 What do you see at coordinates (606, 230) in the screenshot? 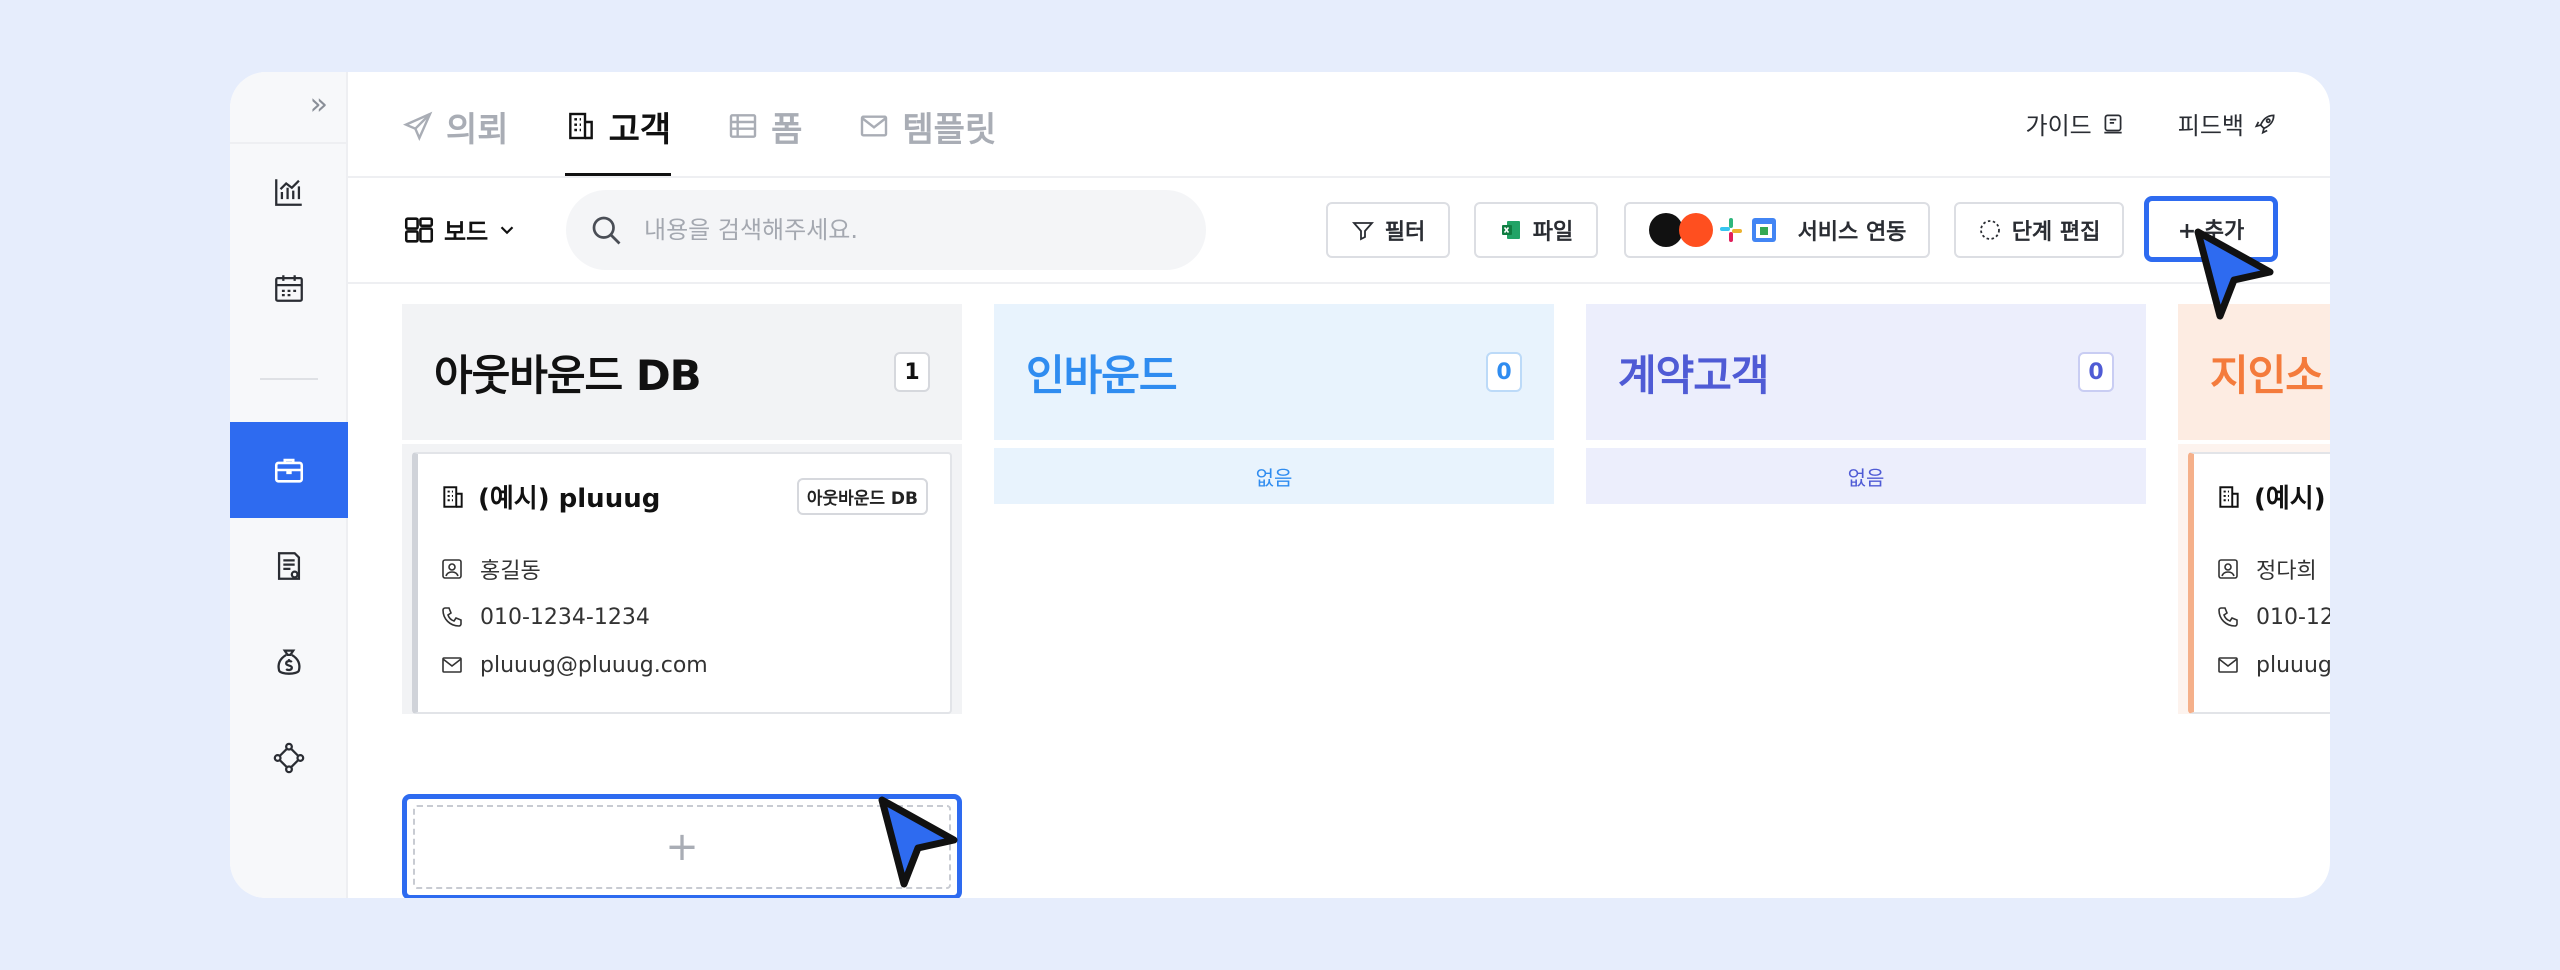
I see `search-icon` at bounding box center [606, 230].